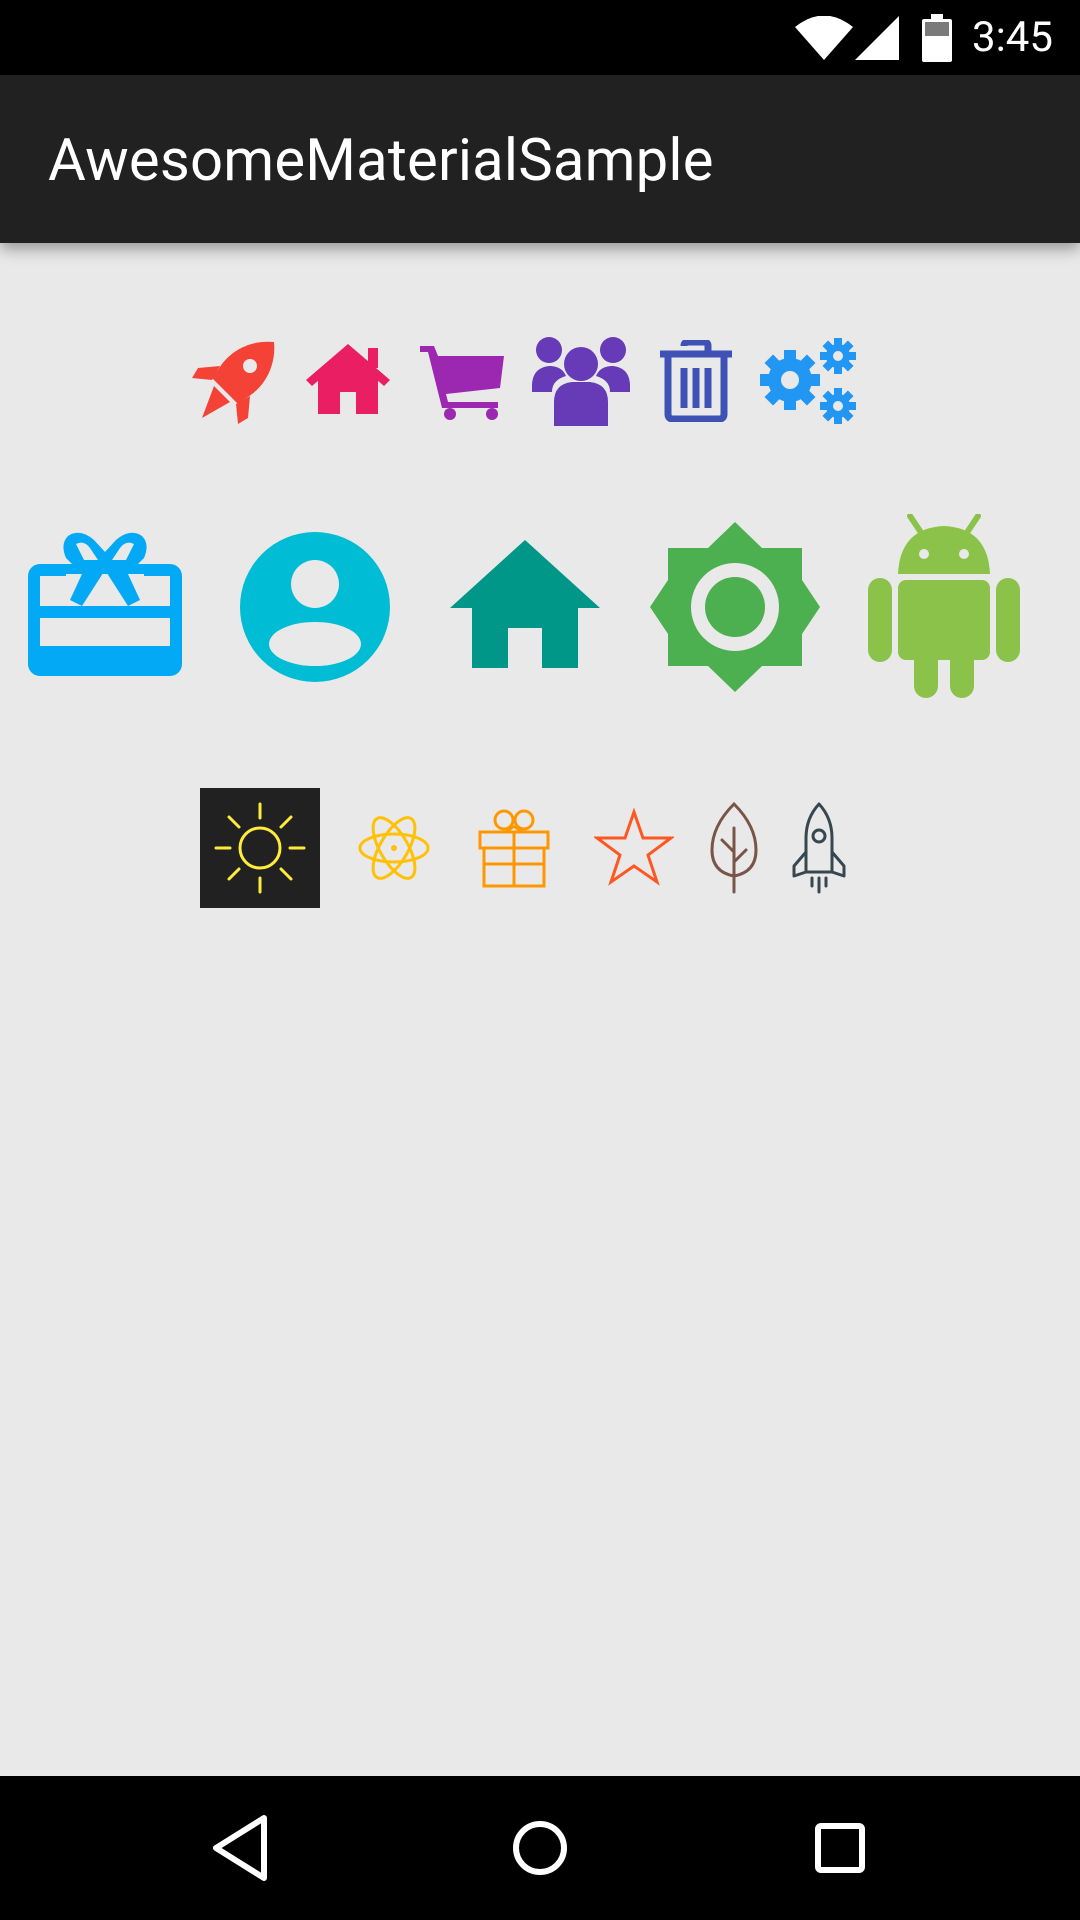 This screenshot has height=1920, width=1080. Describe the element at coordinates (734, 848) in the screenshot. I see `leaf-icon` at that location.